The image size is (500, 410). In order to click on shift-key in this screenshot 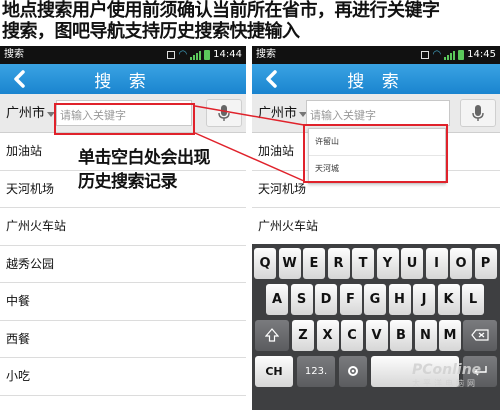, I will do `click(272, 335)`.